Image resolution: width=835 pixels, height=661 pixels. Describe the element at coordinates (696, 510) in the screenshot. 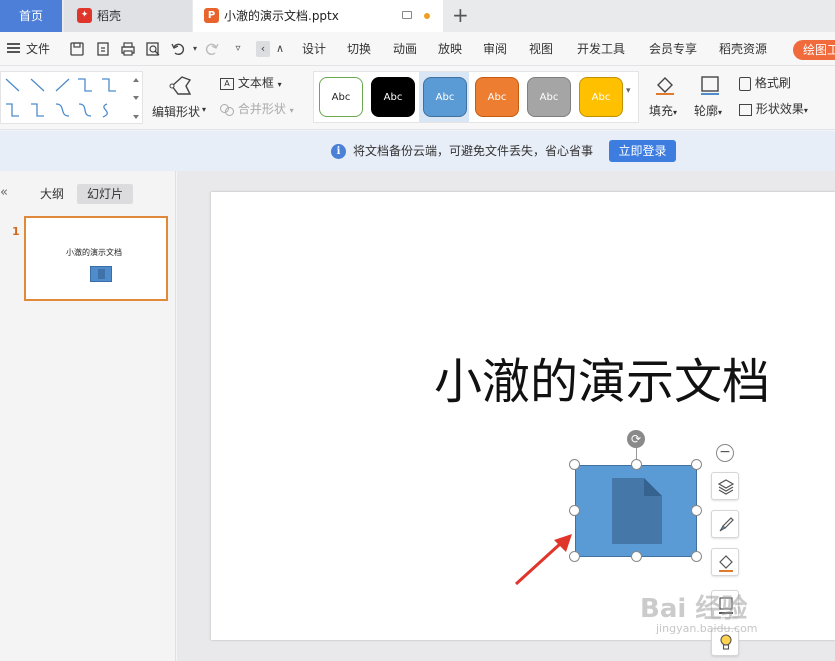

I see `resize-handle-e` at that location.